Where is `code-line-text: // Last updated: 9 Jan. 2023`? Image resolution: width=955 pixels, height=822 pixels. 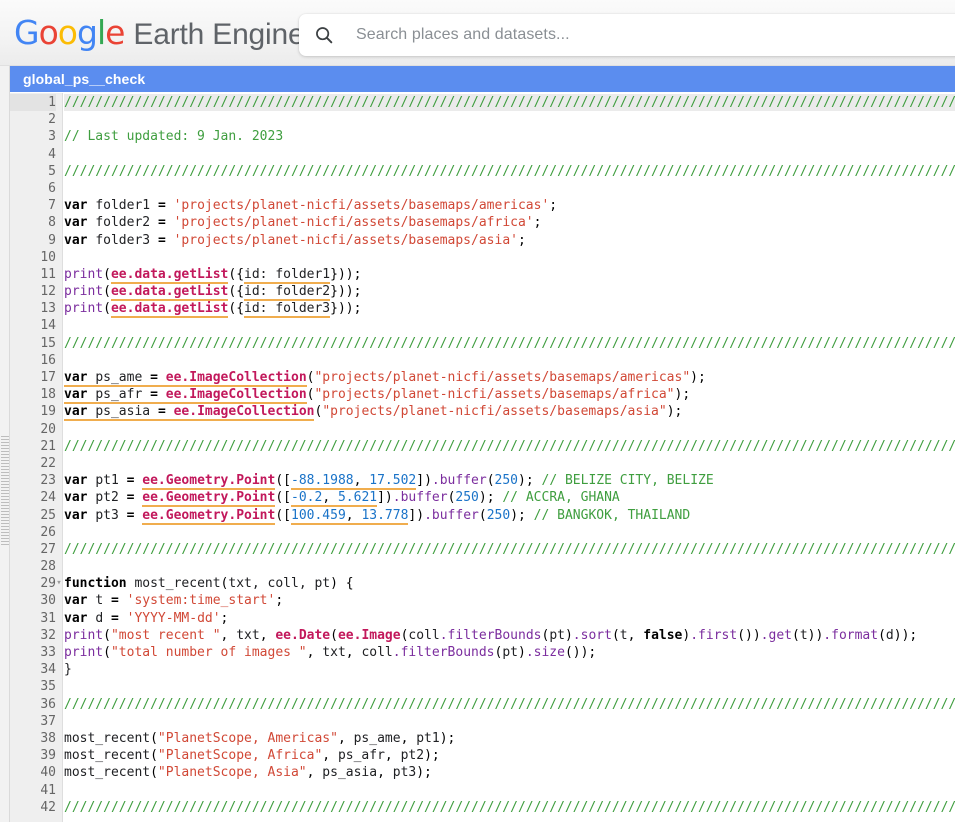
code-line-text: // Last updated: 9 Jan. 2023 is located at coordinates (509, 136).